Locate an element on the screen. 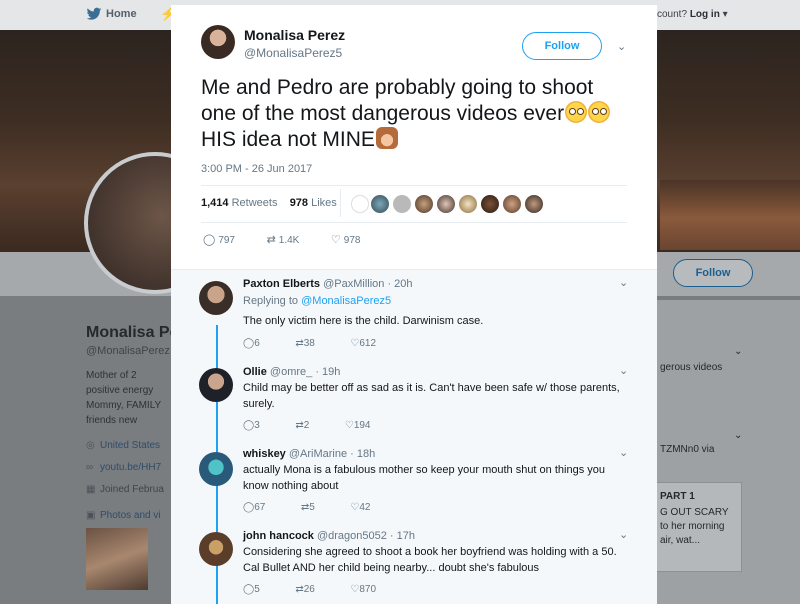 The image size is (800, 604). card-text-2: to her morning is located at coordinates (692, 526).